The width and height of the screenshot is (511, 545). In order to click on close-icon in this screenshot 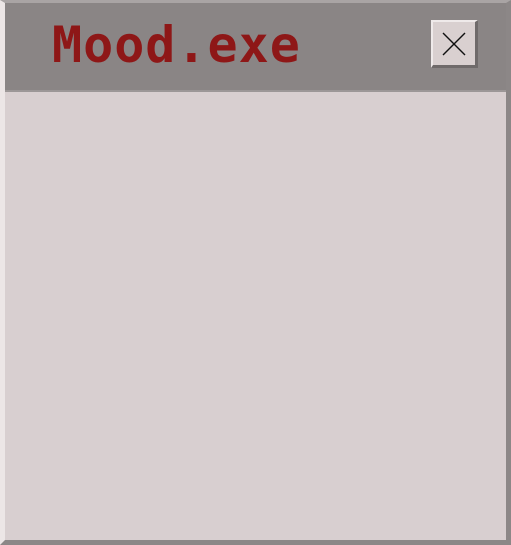, I will do `click(454, 44)`.